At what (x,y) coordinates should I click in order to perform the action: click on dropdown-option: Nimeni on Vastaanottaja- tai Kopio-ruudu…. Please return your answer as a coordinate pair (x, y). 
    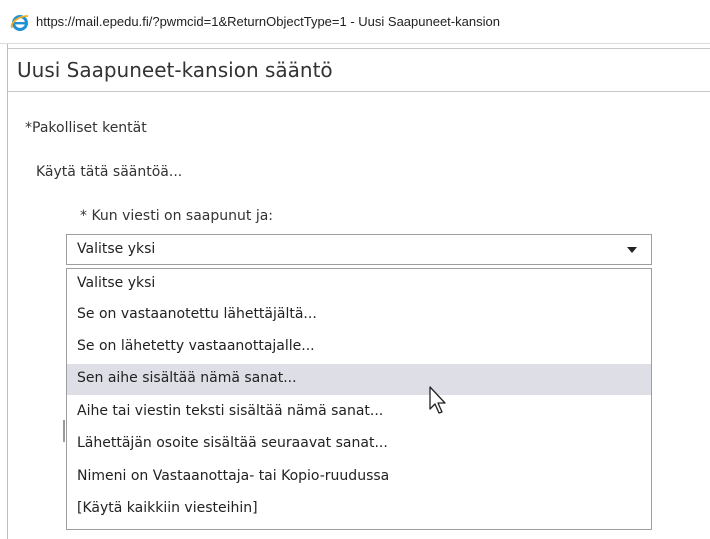
    Looking at the image, I should click on (359, 477).